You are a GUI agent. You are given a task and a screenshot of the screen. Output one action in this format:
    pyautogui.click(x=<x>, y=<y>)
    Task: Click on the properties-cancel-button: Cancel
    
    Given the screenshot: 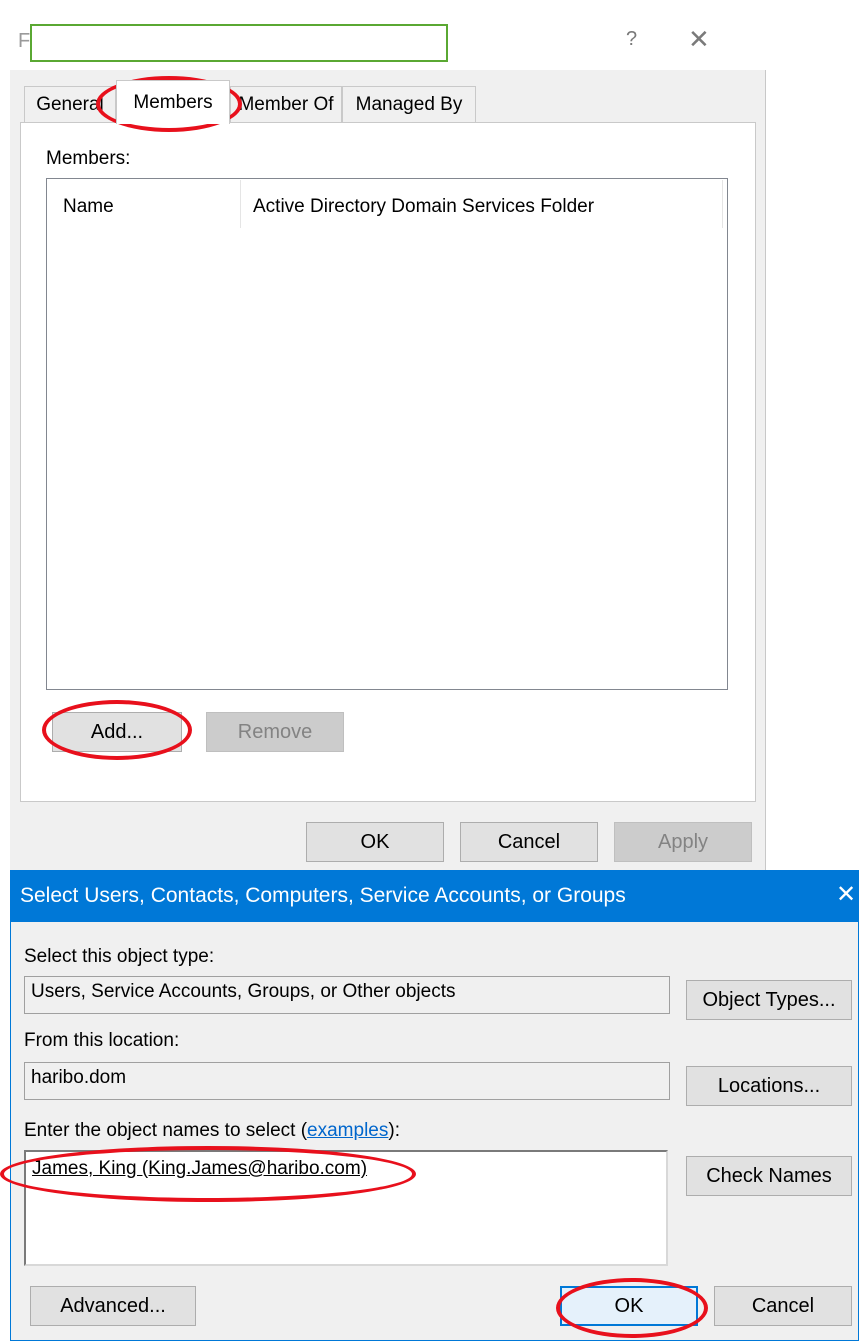 What is the action you would take?
    pyautogui.click(x=529, y=842)
    